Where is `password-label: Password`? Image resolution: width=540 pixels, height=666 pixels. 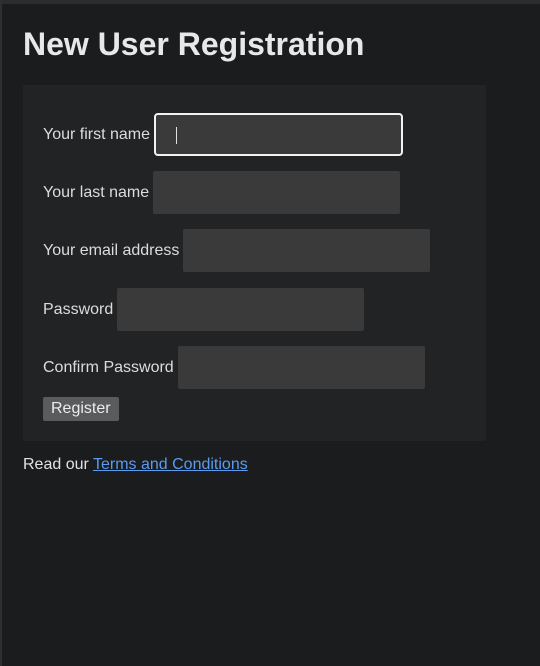
password-label: Password is located at coordinates (78, 309).